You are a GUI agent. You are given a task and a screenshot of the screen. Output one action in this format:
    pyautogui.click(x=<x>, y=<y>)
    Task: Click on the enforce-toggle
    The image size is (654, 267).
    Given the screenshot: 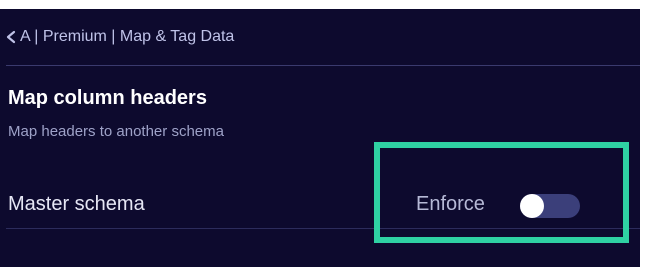 What is the action you would take?
    pyautogui.click(x=550, y=206)
    